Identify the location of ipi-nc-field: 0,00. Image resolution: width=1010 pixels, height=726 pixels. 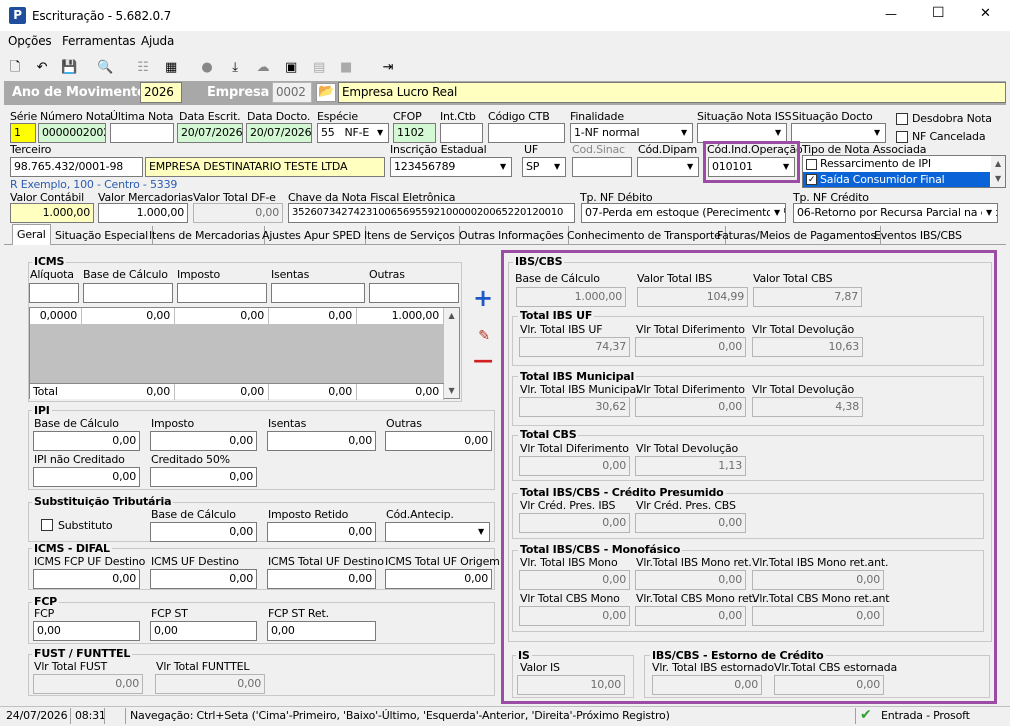
(86, 477).